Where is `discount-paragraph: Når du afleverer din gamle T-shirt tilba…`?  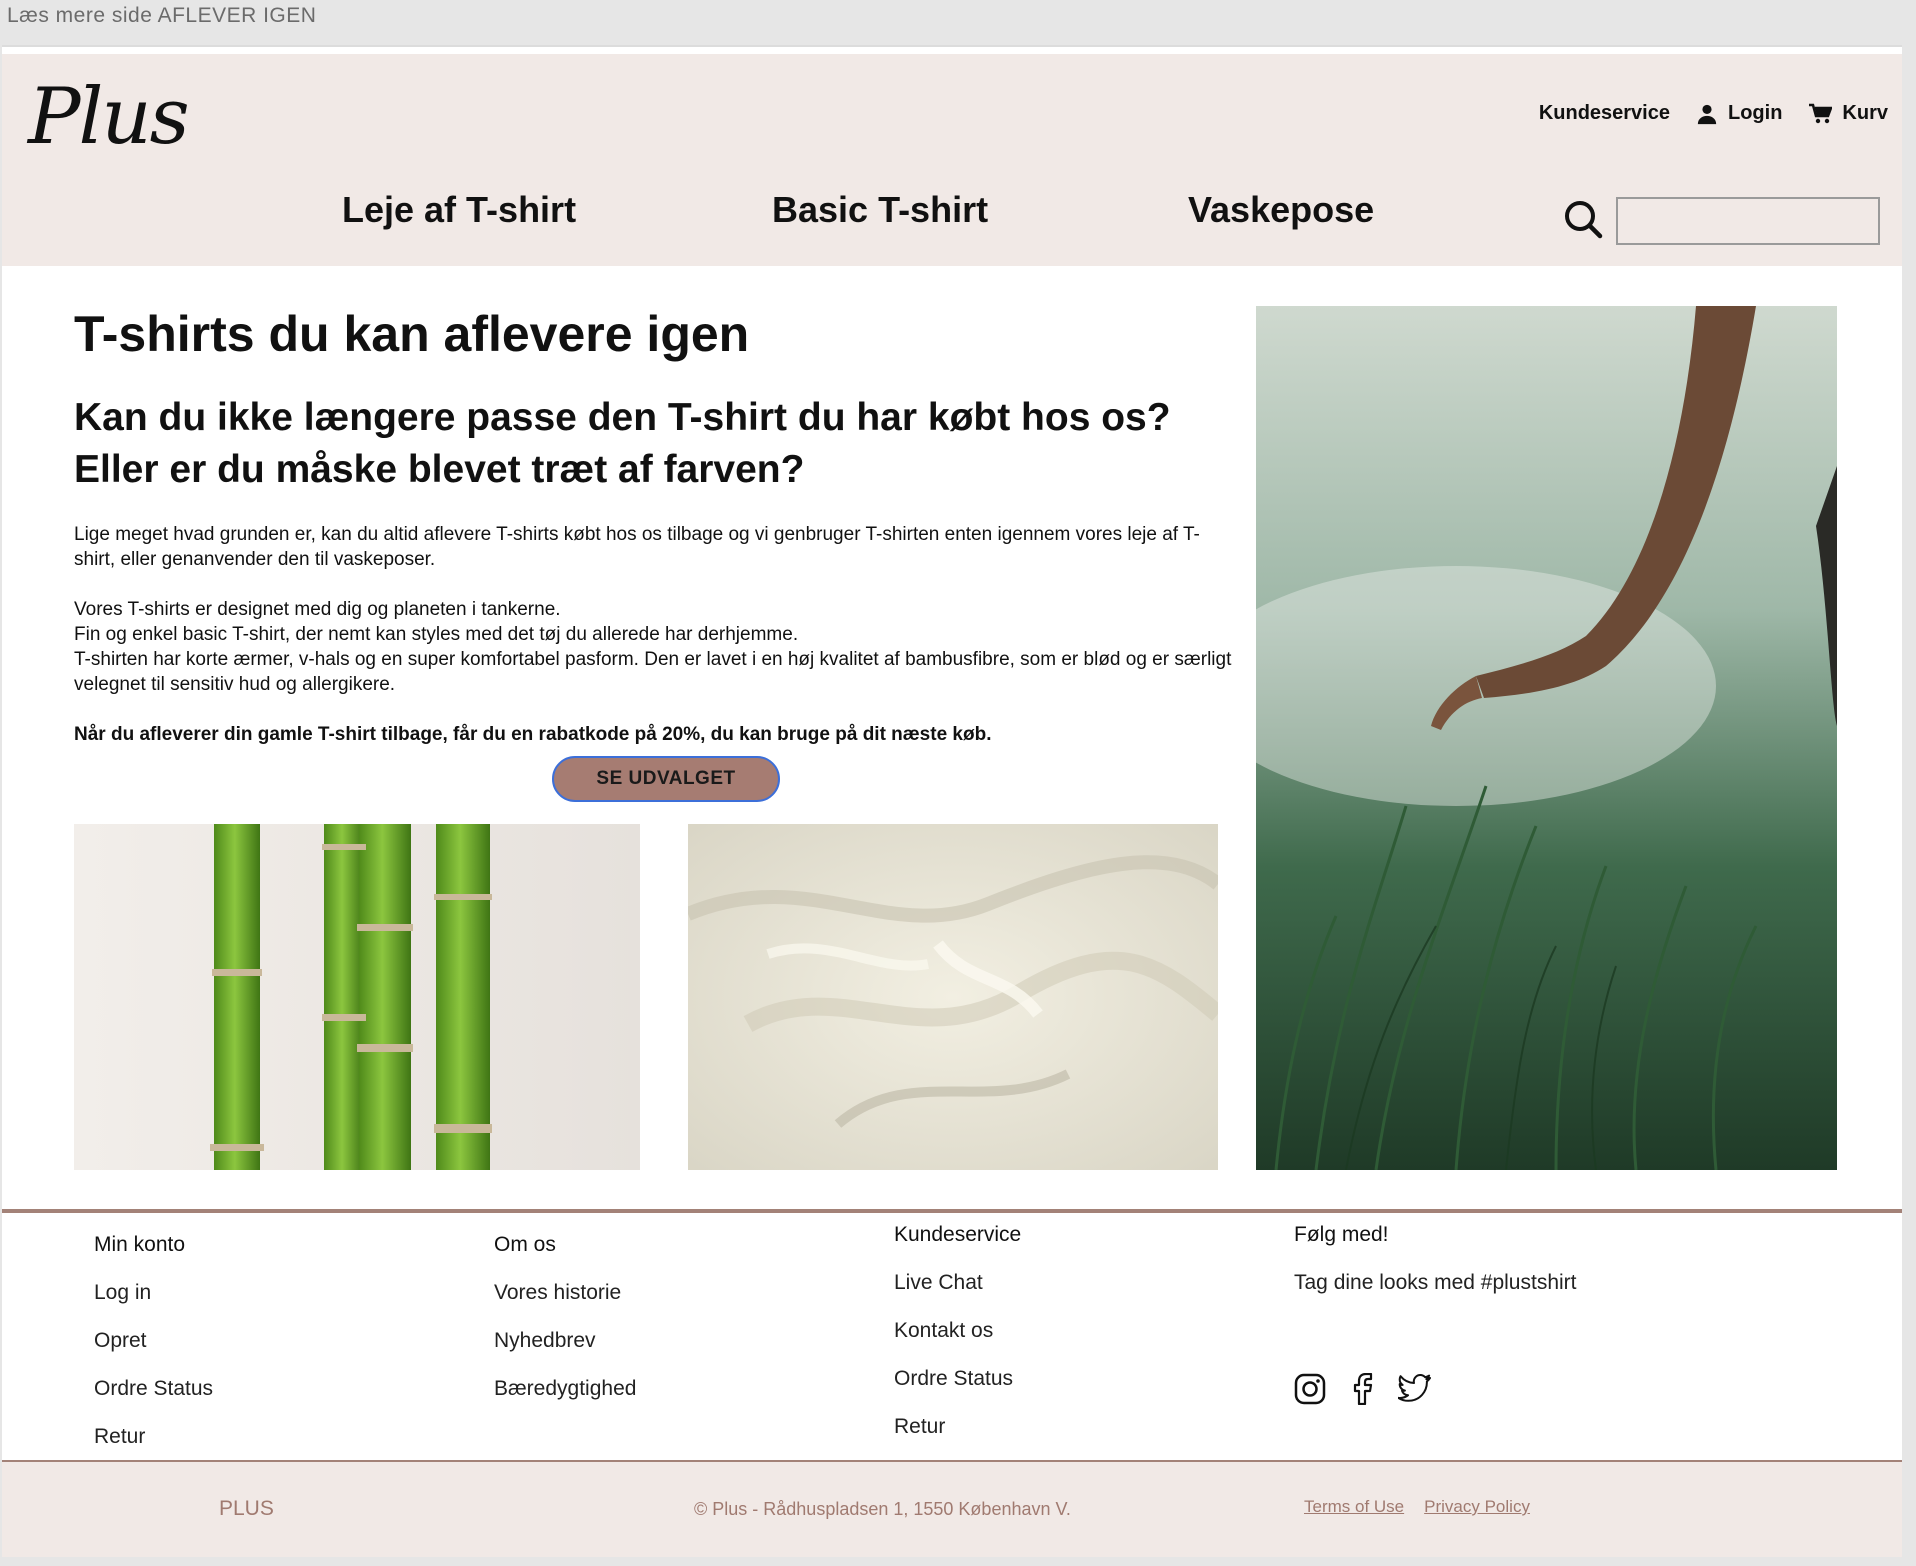 discount-paragraph: Når du afleverer din gamle T-shirt tilba… is located at coordinates (533, 734).